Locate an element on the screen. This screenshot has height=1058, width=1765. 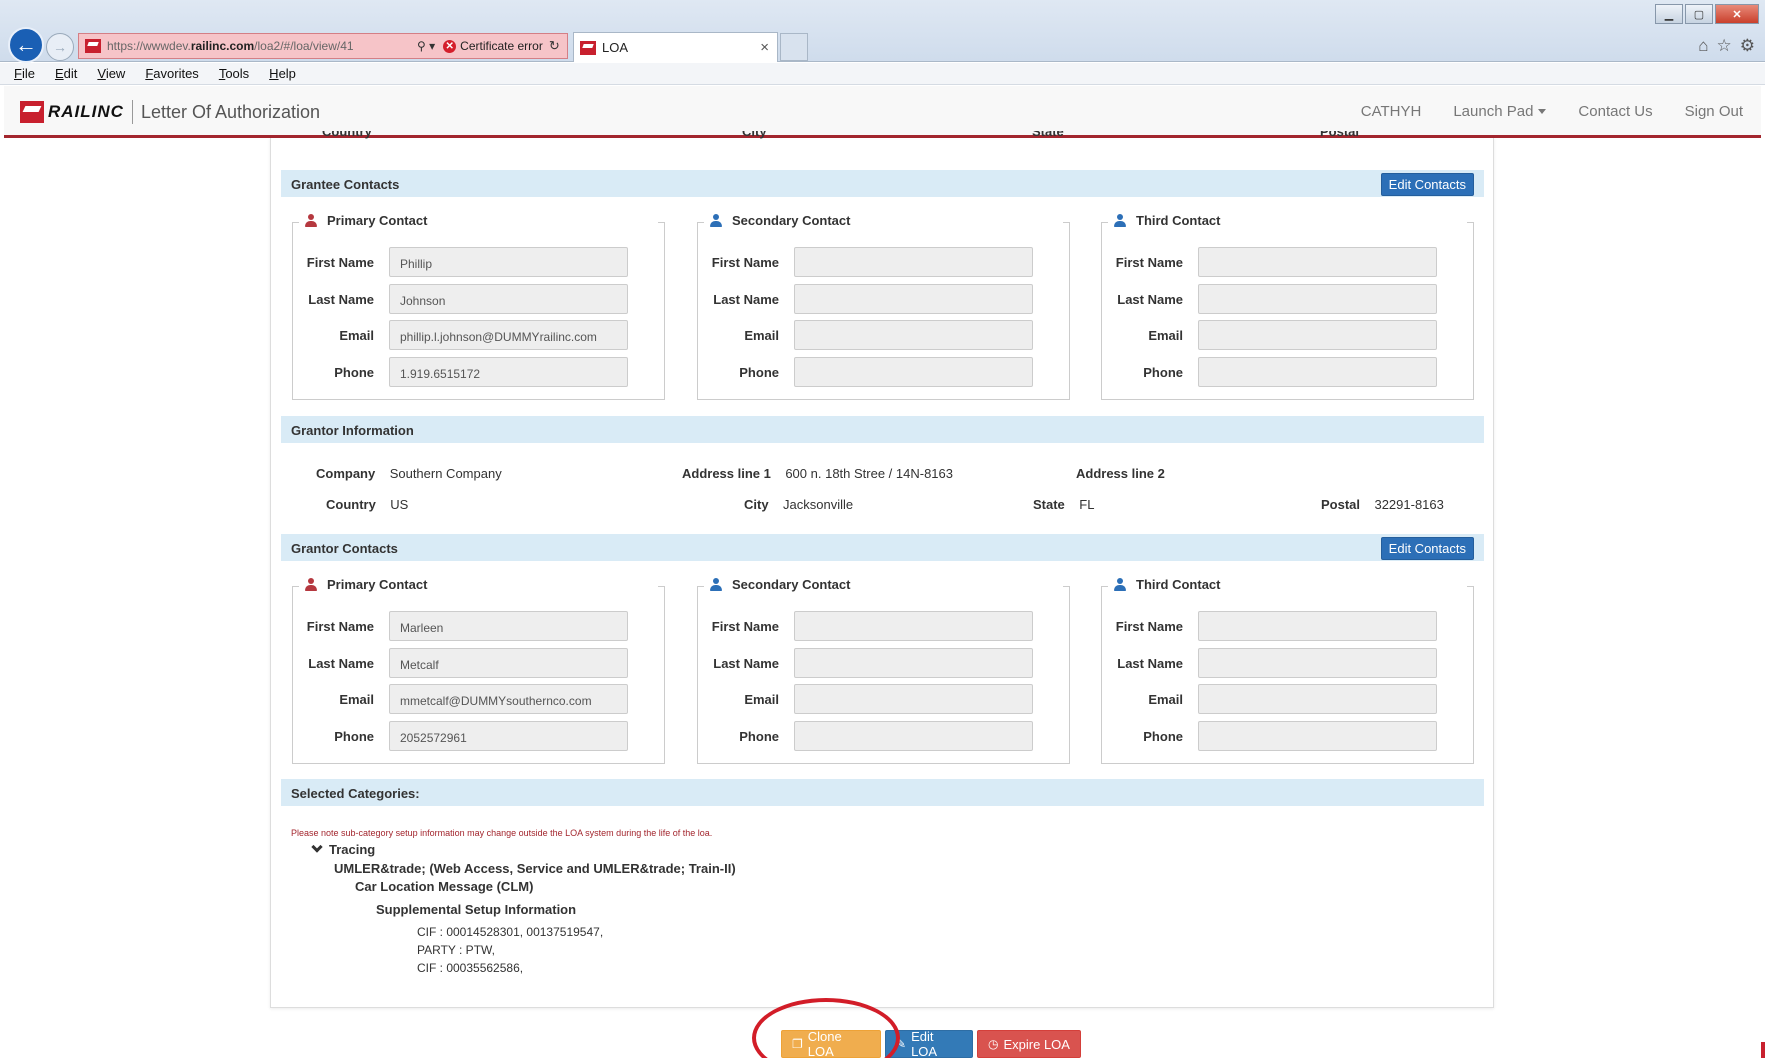
grantor-secondary-legend: Secondary Contact is located at coordinates (780, 584).